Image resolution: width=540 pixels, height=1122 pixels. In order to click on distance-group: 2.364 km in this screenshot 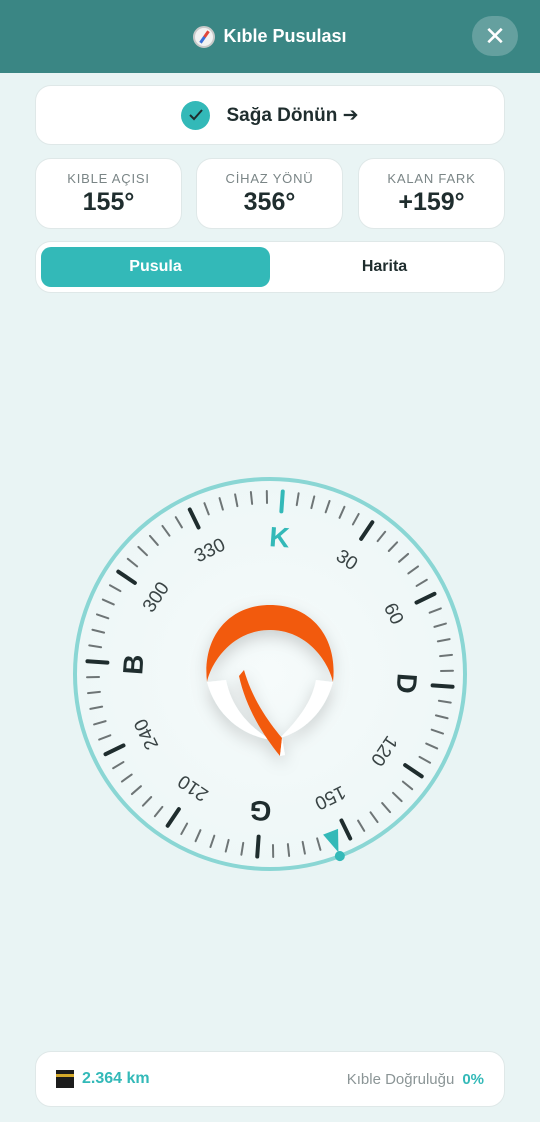, I will do `click(103, 1079)`.